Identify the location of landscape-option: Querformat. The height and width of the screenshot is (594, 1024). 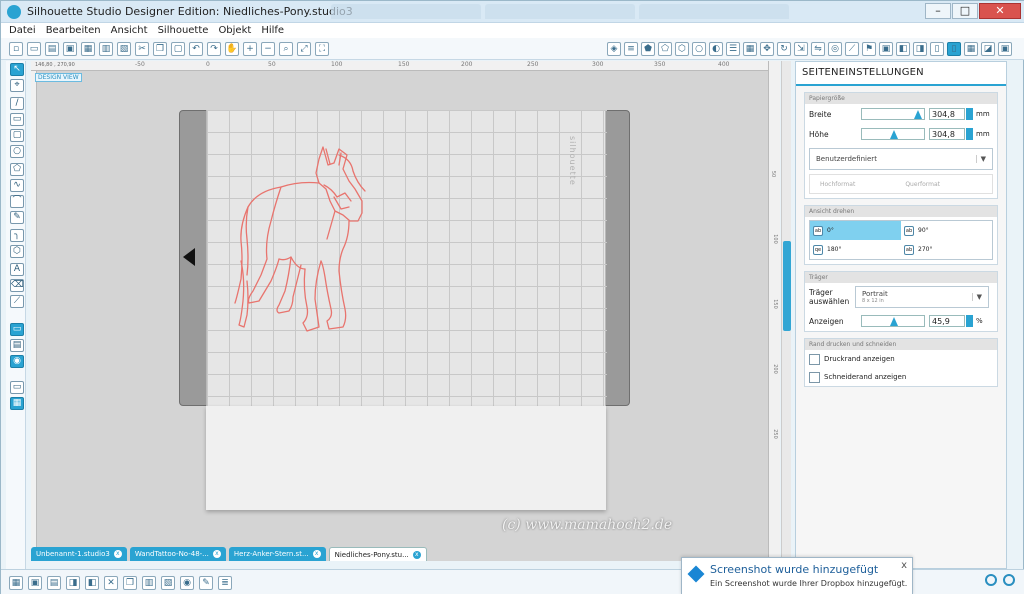
(922, 184).